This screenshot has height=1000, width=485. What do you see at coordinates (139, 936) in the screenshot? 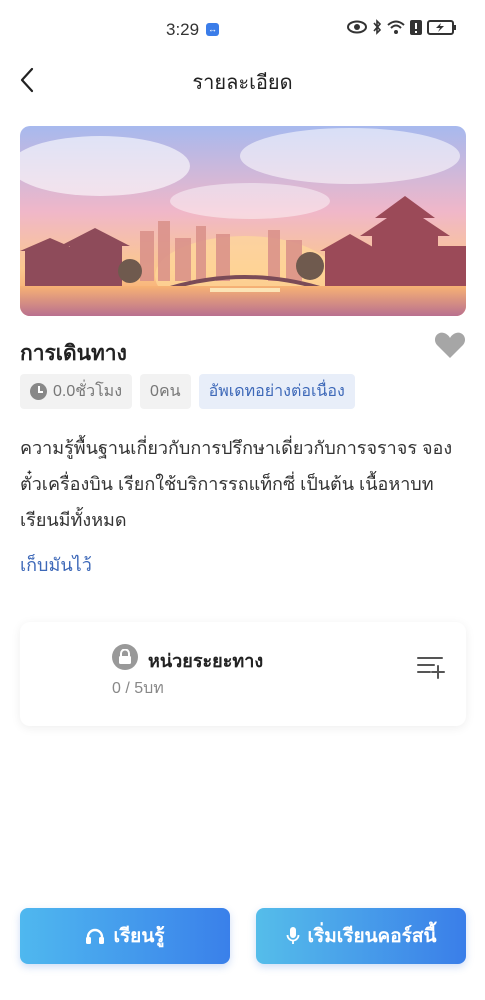
I see `learn-button-label: เรียนรู้` at bounding box center [139, 936].